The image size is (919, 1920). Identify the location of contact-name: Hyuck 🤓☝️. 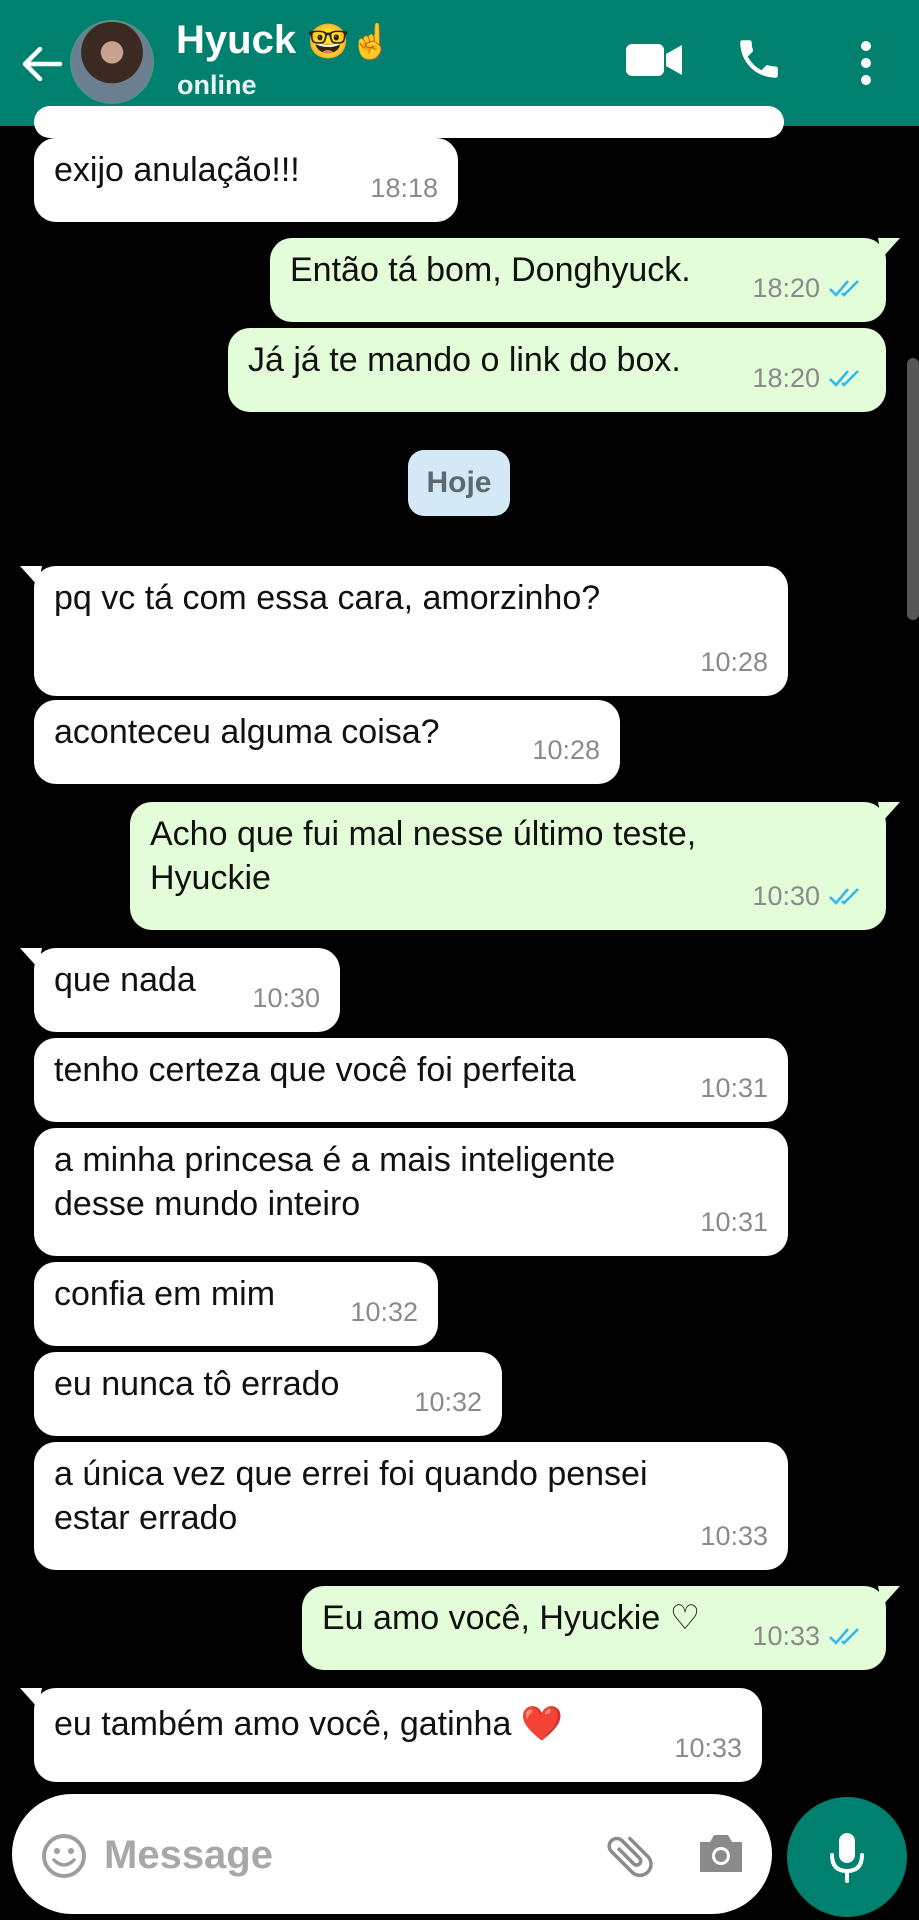
(284, 40).